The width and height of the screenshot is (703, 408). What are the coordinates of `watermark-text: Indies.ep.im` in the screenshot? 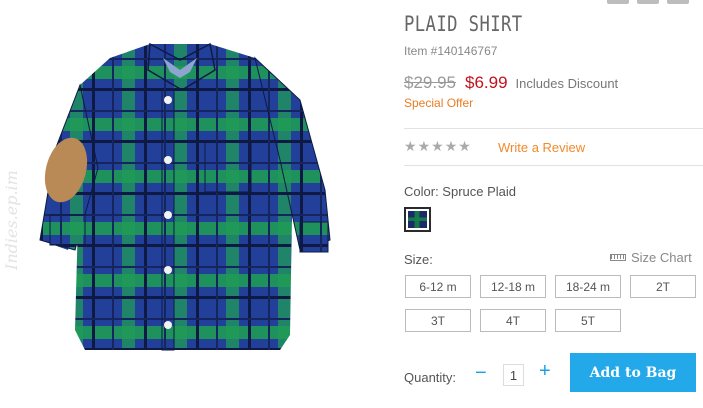 It's located at (11, 220).